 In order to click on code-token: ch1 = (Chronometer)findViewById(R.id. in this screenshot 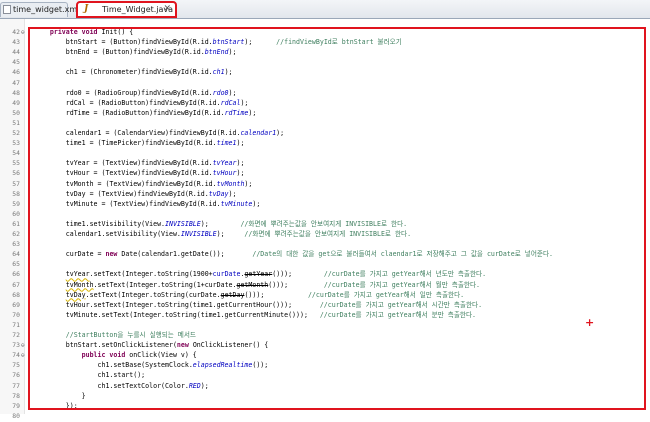, I will do `click(123, 72)`.